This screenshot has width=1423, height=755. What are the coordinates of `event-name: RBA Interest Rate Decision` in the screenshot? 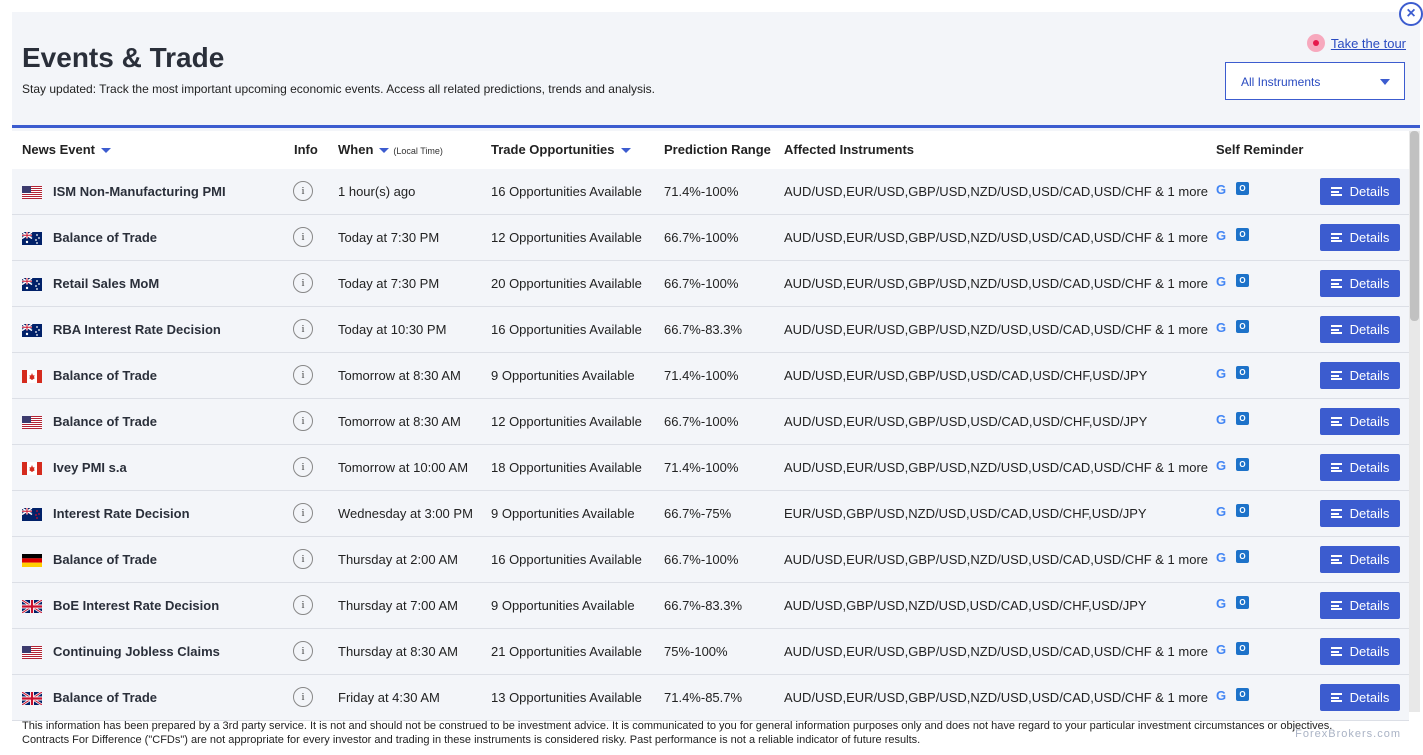 It's located at (137, 329).